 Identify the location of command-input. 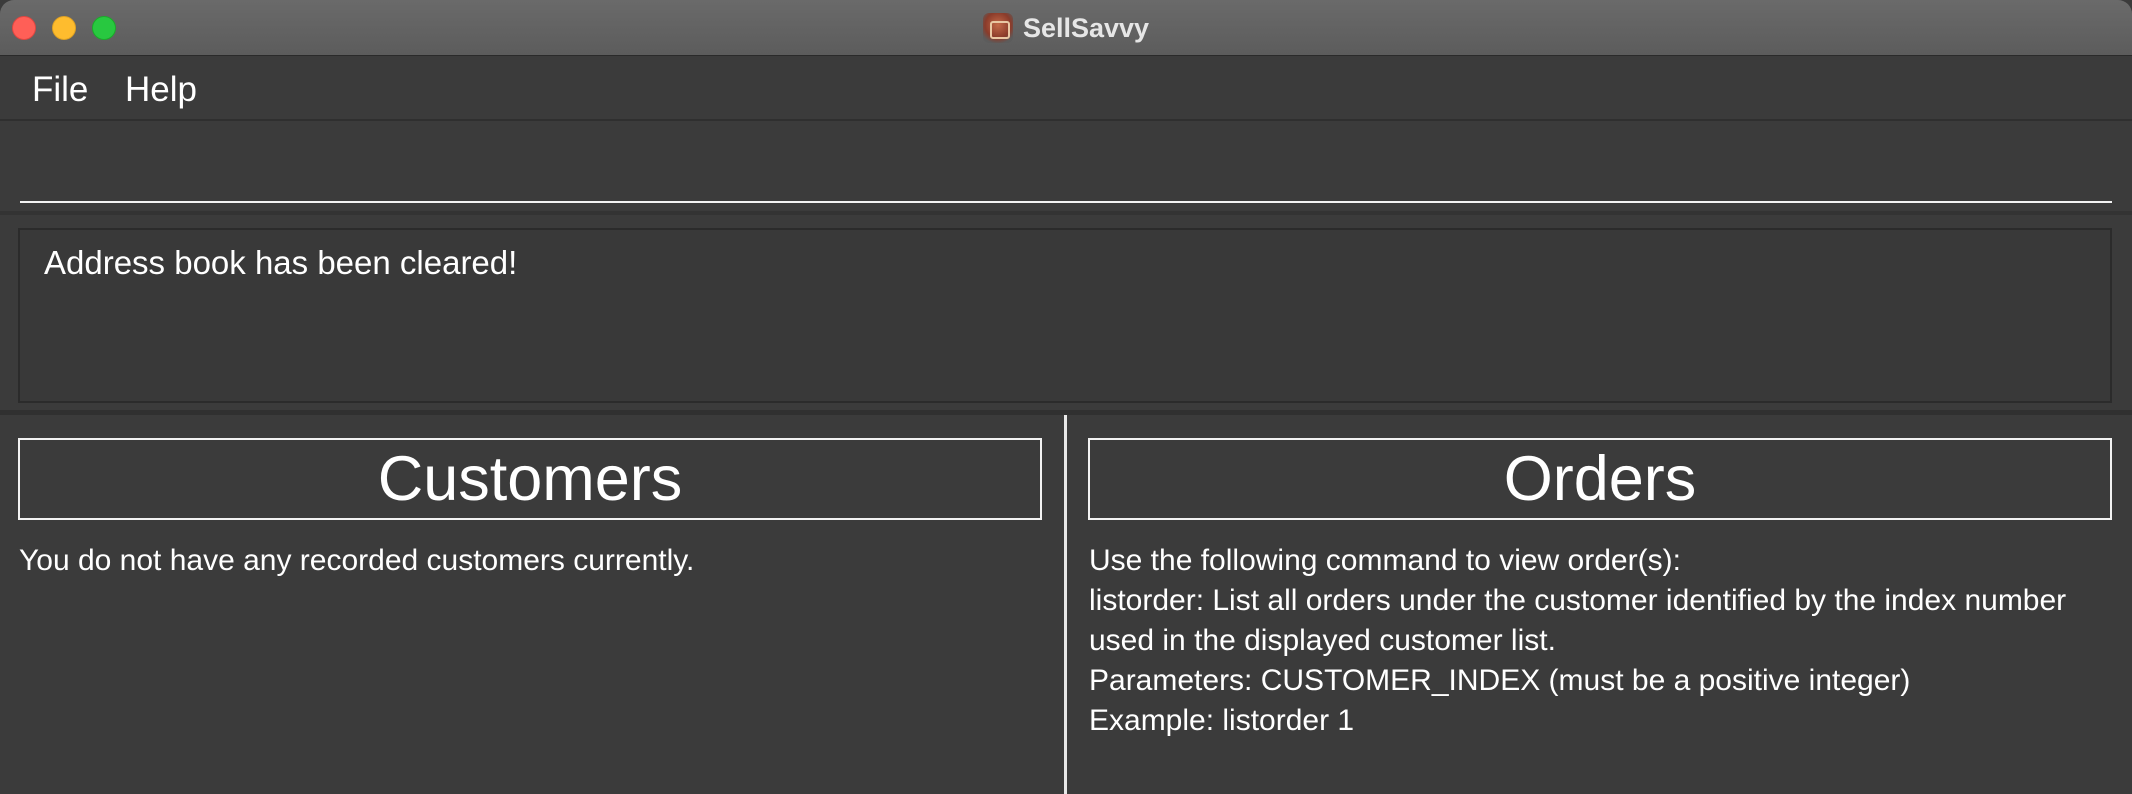
(1066, 171).